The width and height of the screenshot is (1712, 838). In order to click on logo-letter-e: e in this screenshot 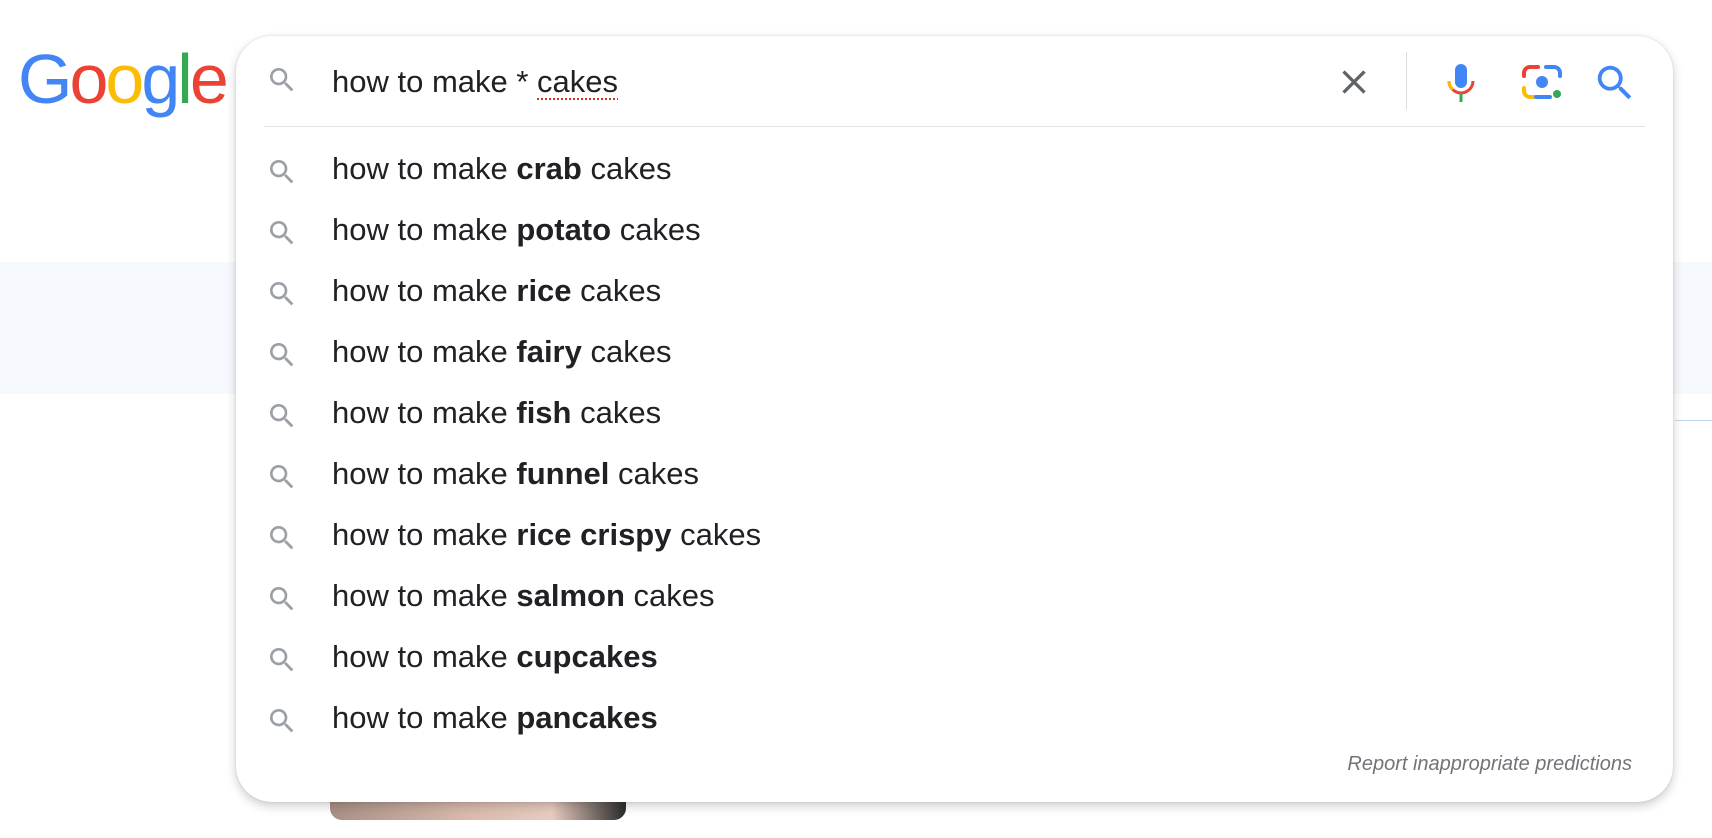, I will do `click(209, 79)`.